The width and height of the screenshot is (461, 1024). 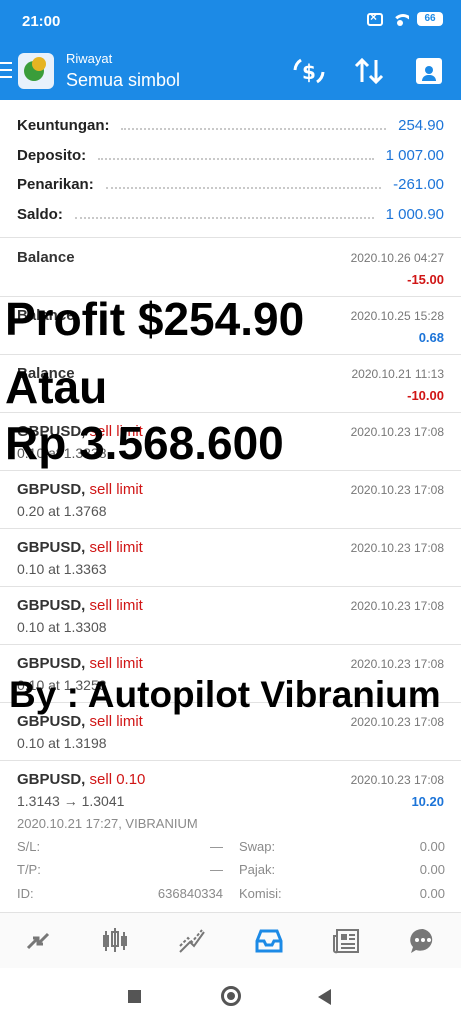 What do you see at coordinates (144, 443) in the screenshot?
I see `overlay-rupiah-text: Rp 3.568.600` at bounding box center [144, 443].